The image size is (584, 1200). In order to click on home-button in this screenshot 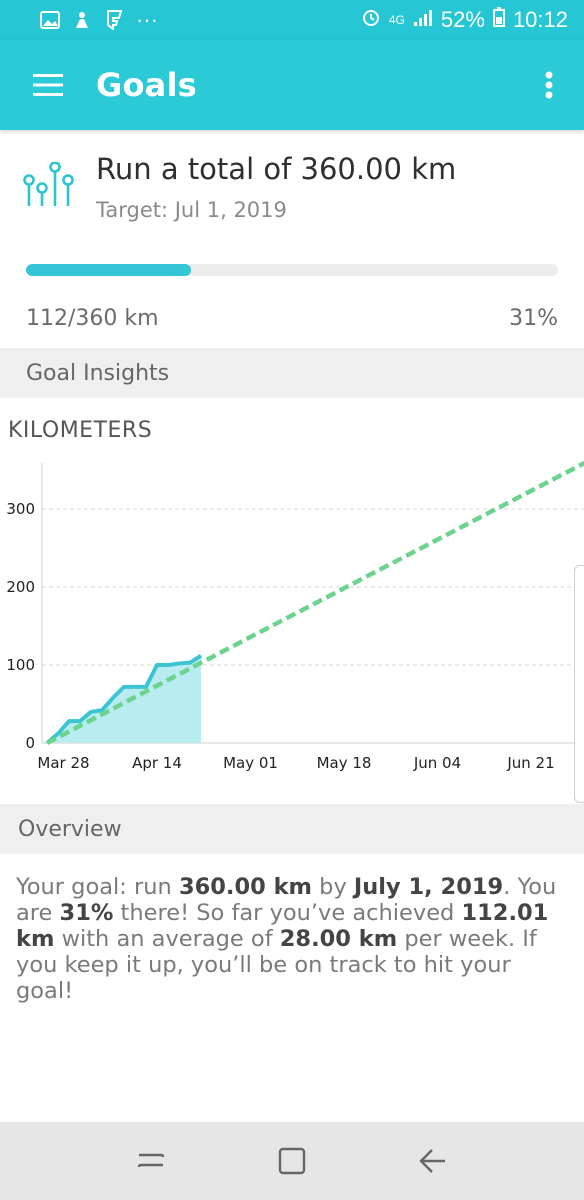, I will do `click(292, 1161)`.